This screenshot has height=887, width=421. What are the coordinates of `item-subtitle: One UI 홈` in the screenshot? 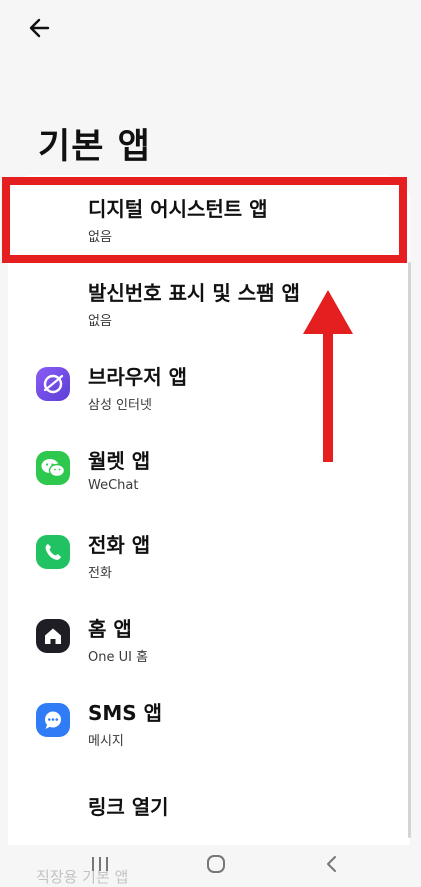 It's located at (118, 657).